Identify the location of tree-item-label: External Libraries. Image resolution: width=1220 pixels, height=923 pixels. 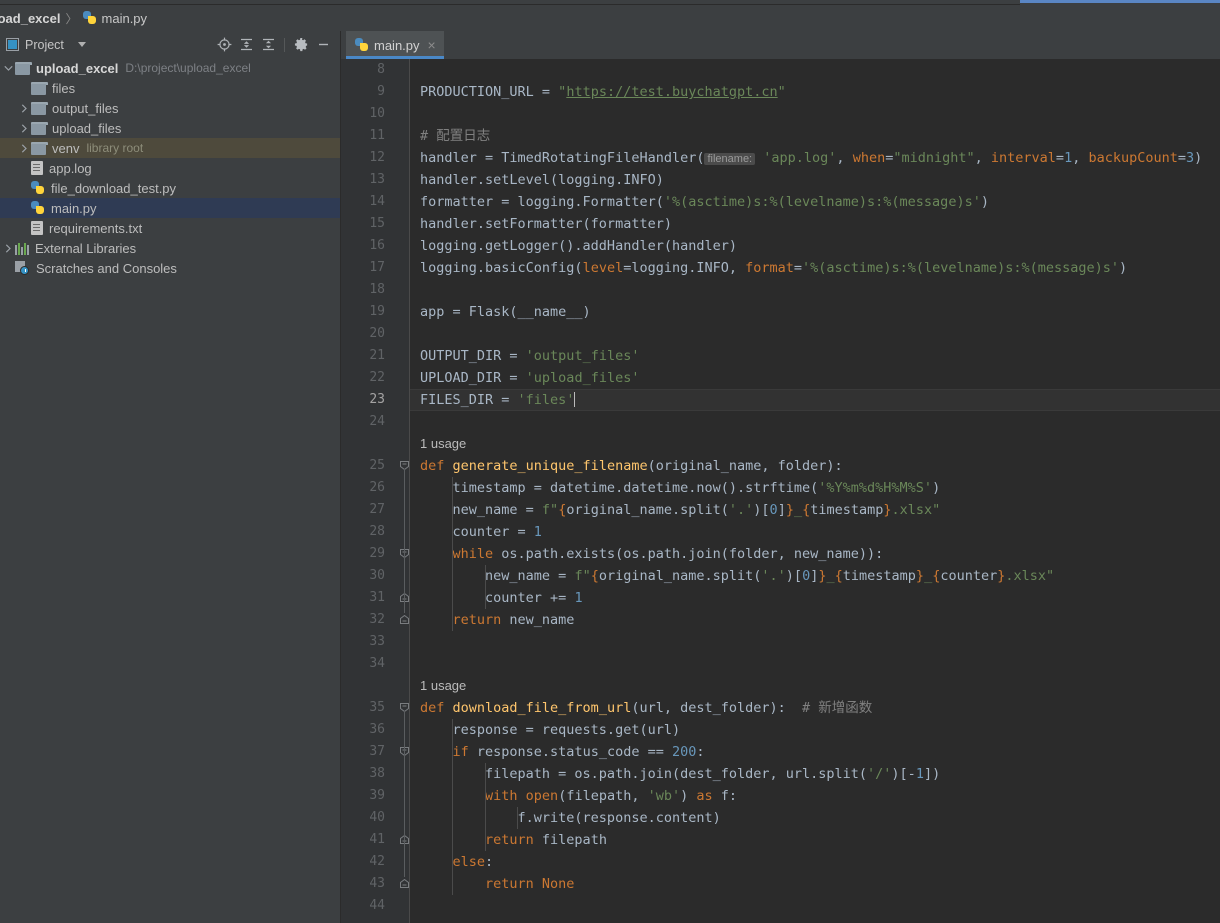
(86, 248).